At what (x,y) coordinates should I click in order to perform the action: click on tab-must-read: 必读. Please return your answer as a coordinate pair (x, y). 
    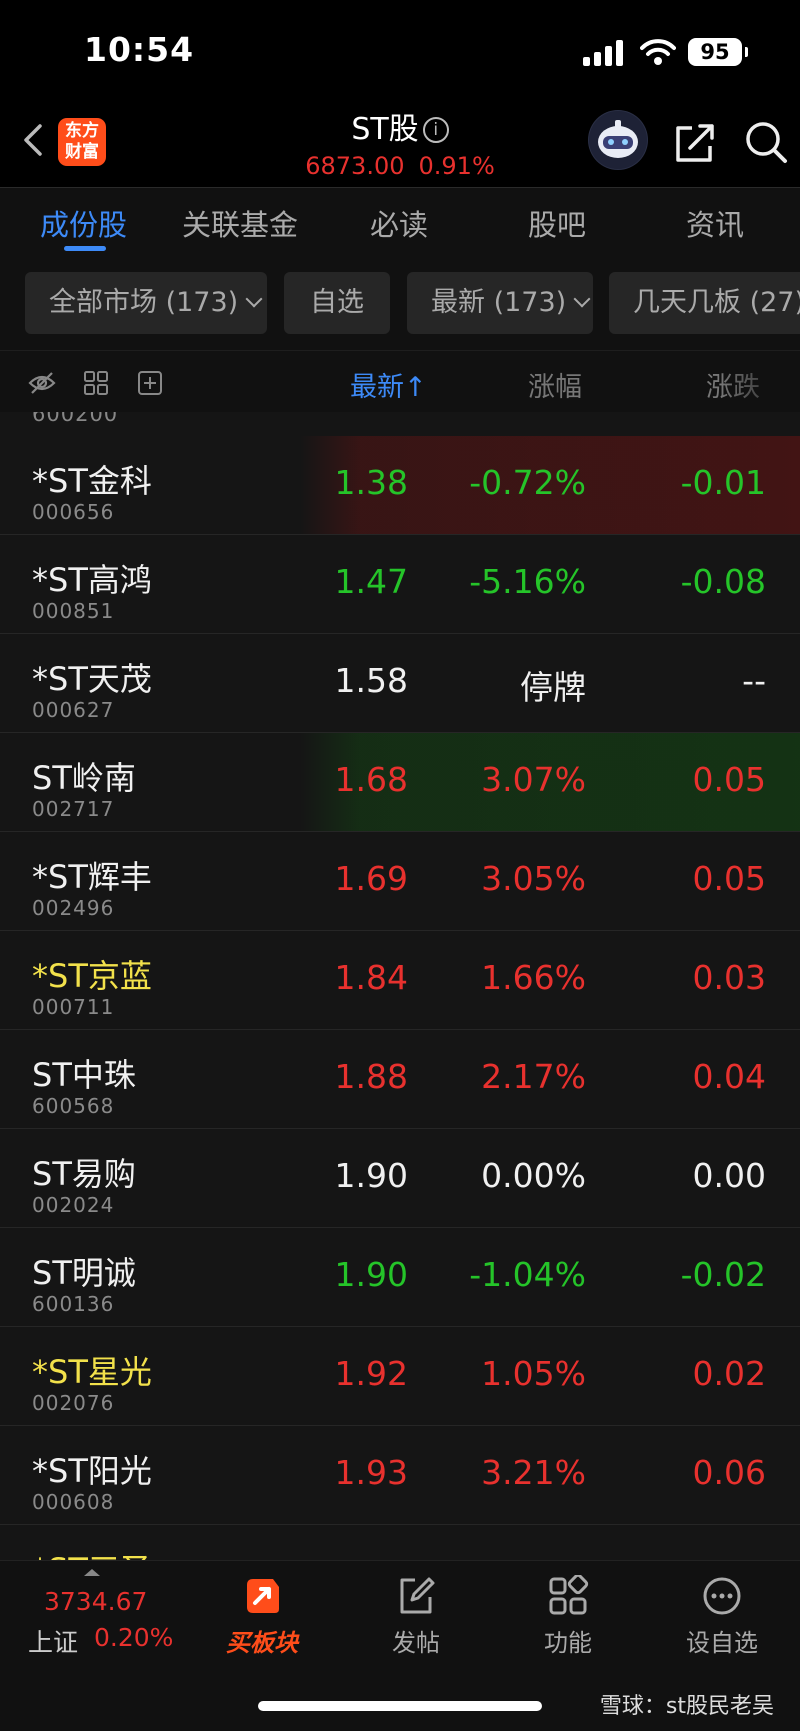
    Looking at the image, I should click on (399, 223).